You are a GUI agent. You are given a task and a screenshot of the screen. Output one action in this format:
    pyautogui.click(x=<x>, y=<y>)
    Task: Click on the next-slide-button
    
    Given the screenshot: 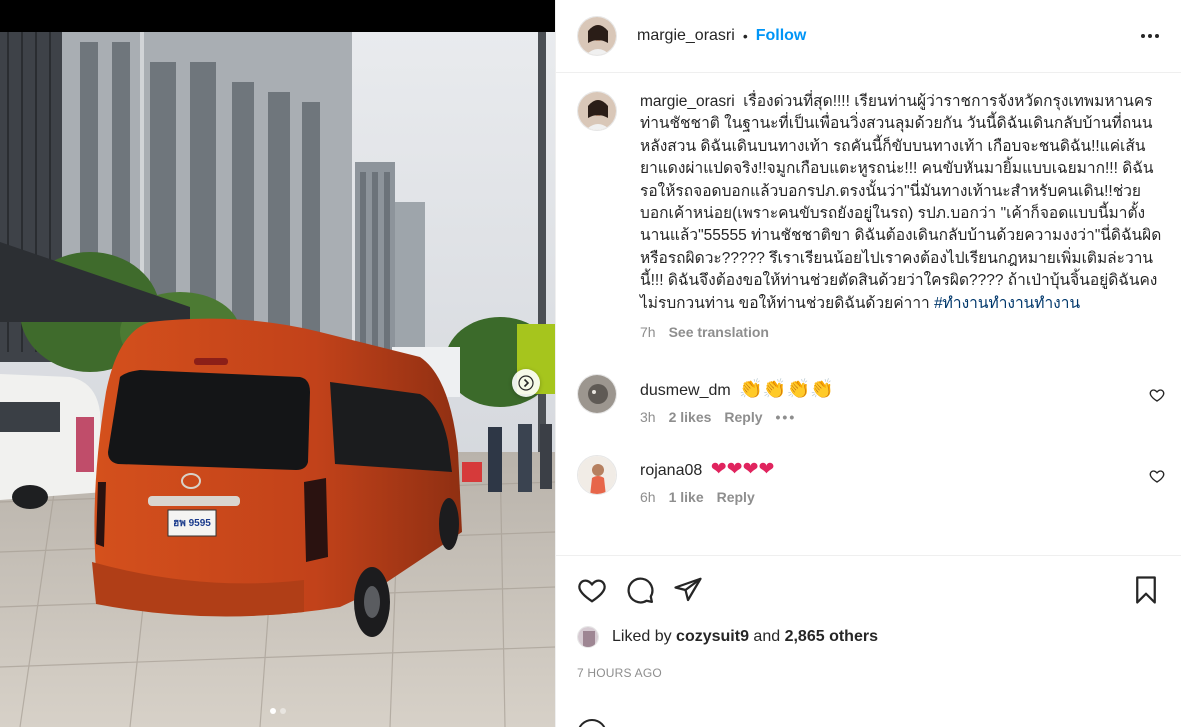 What is the action you would take?
    pyautogui.click(x=526, y=383)
    